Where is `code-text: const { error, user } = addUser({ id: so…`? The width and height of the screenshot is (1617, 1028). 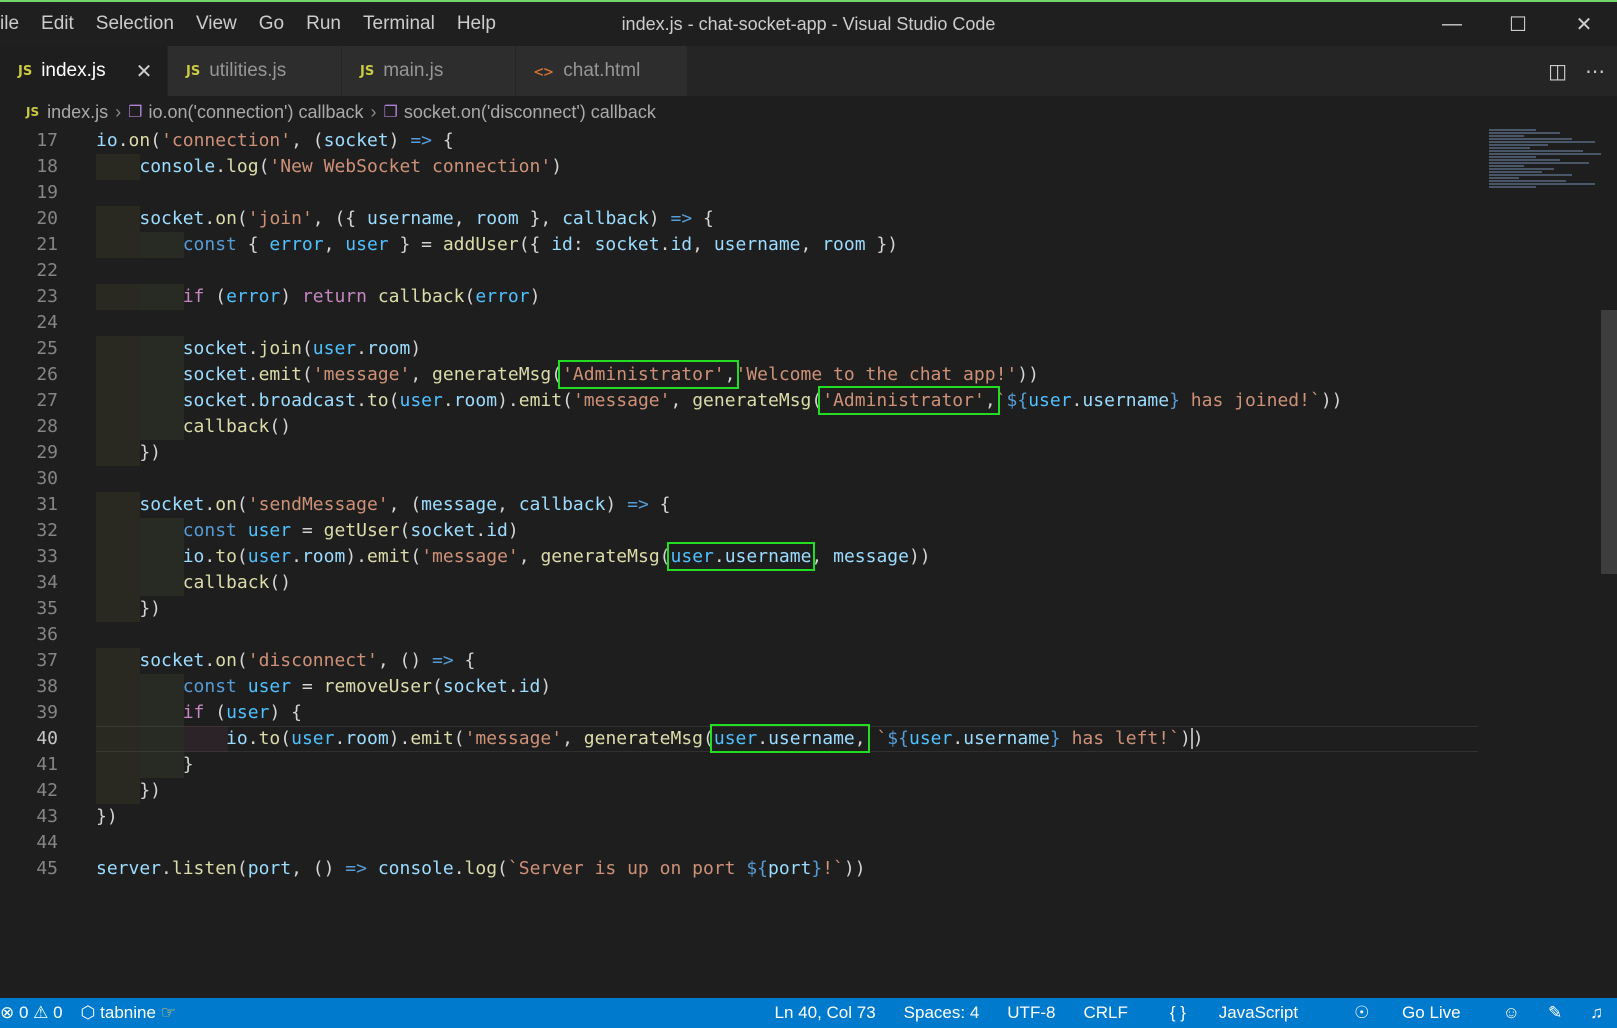
code-text: const { error, user } = addUser({ id: so… is located at coordinates (540, 244).